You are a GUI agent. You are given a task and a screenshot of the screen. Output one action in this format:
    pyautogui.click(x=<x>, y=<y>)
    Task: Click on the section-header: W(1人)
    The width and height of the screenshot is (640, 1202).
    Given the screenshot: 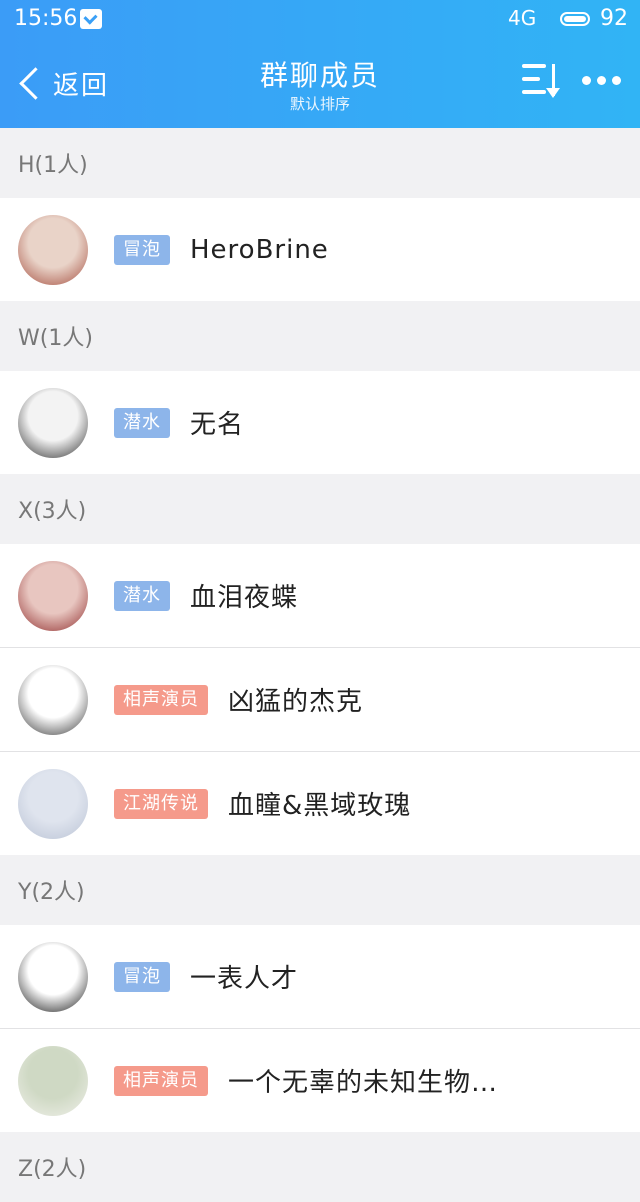 What is the action you would take?
    pyautogui.click(x=320, y=336)
    